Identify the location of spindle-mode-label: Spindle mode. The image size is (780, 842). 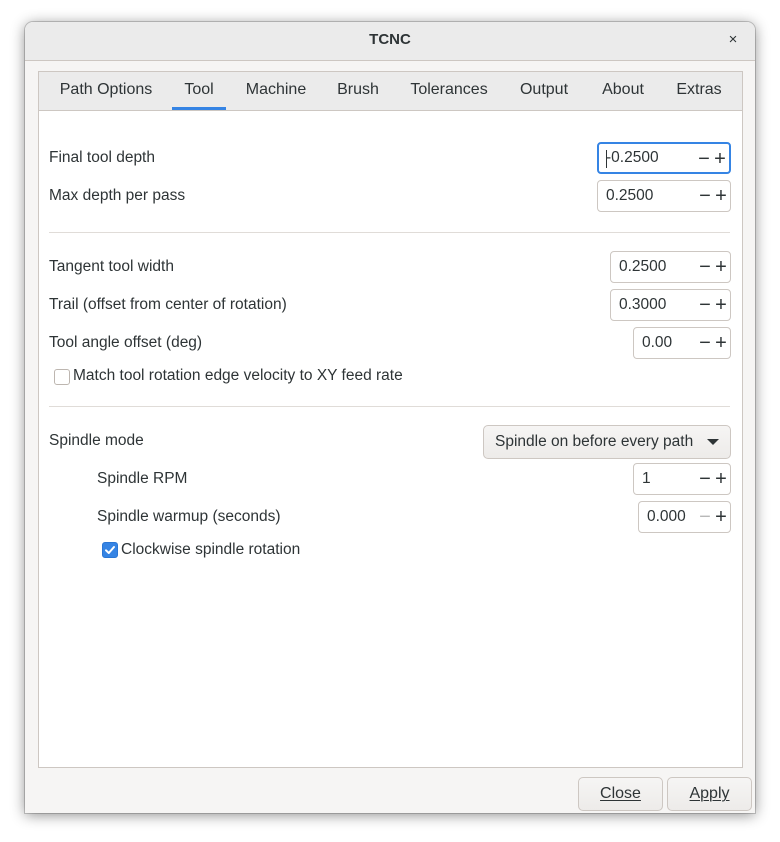
(96, 440).